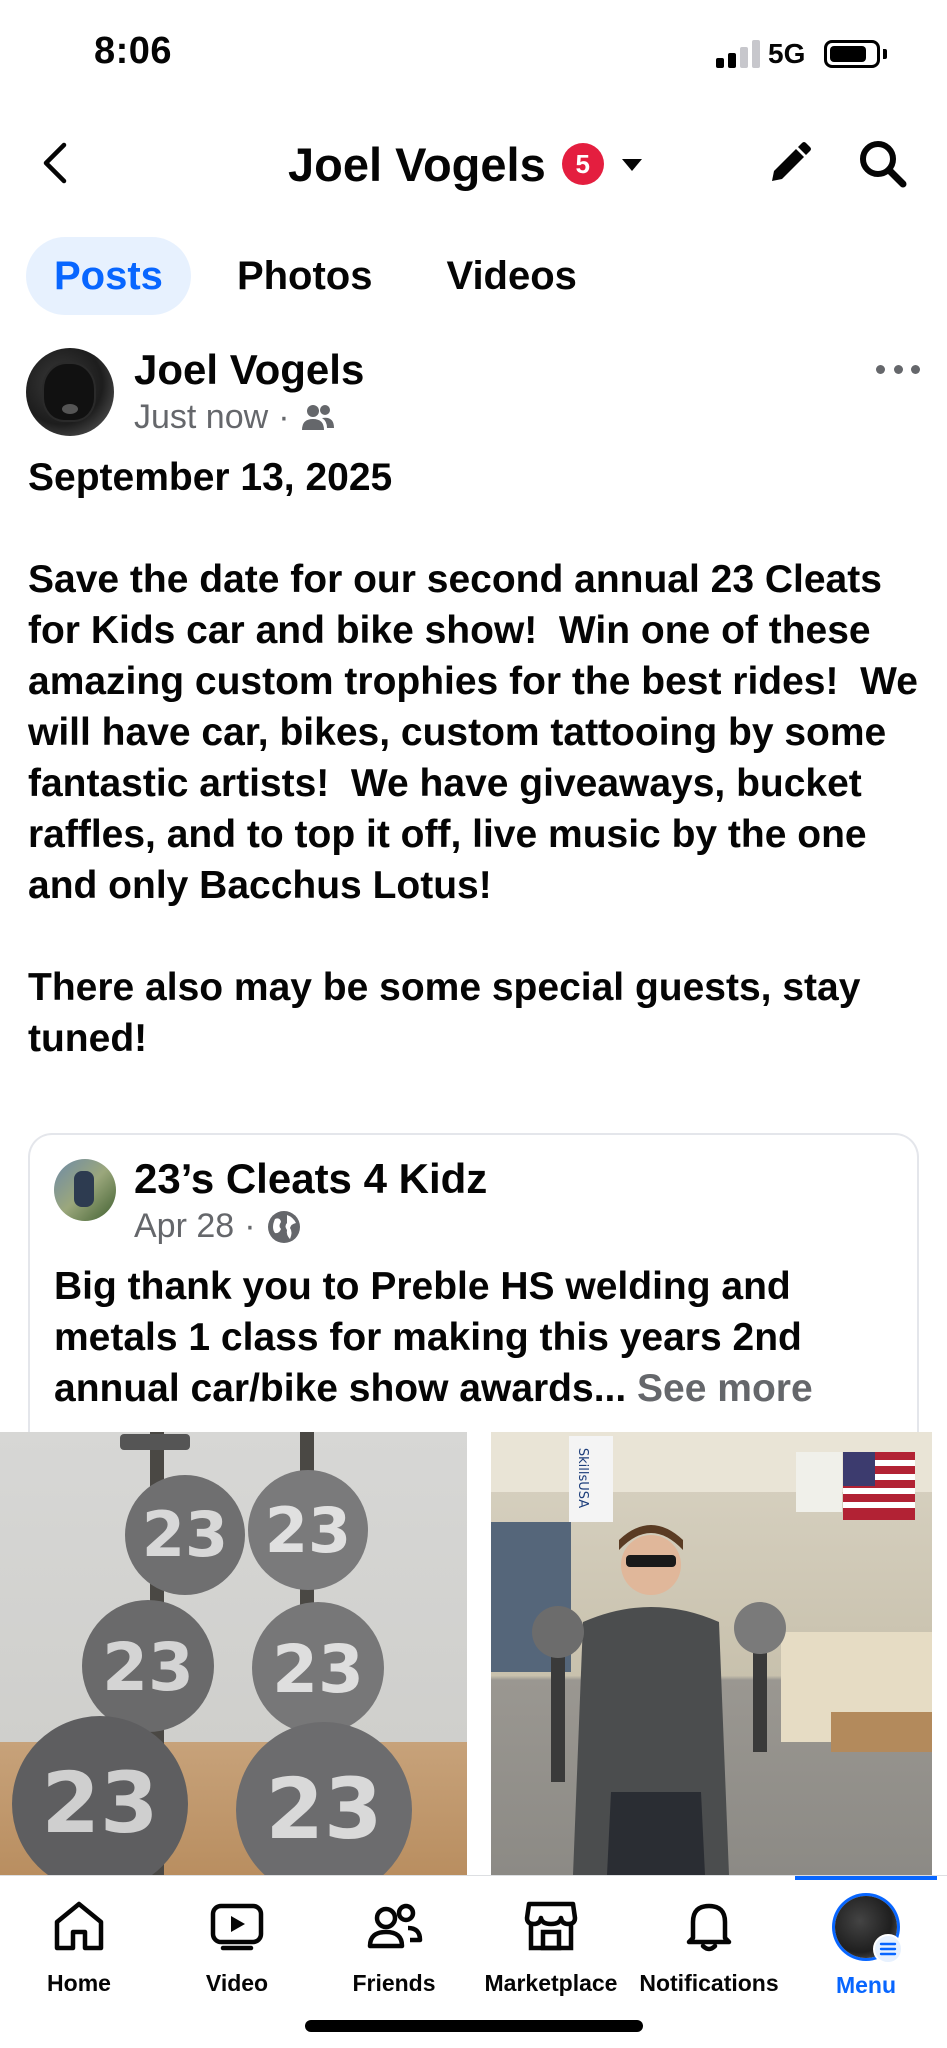  What do you see at coordinates (473, 50) in the screenshot?
I see `status-bar: 8:06 5G` at bounding box center [473, 50].